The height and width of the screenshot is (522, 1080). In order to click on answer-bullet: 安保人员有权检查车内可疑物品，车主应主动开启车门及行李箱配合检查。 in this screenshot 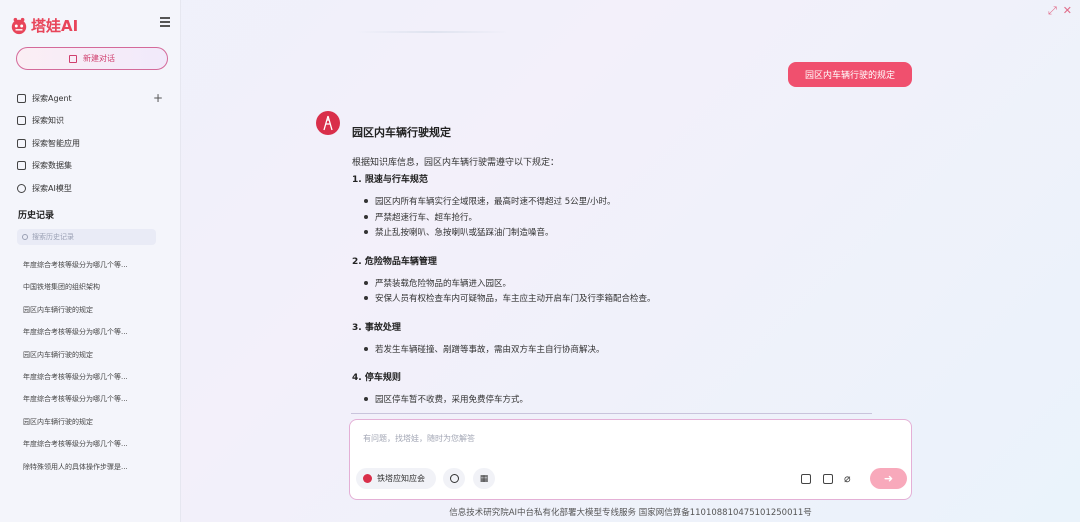, I will do `click(617, 300)`.